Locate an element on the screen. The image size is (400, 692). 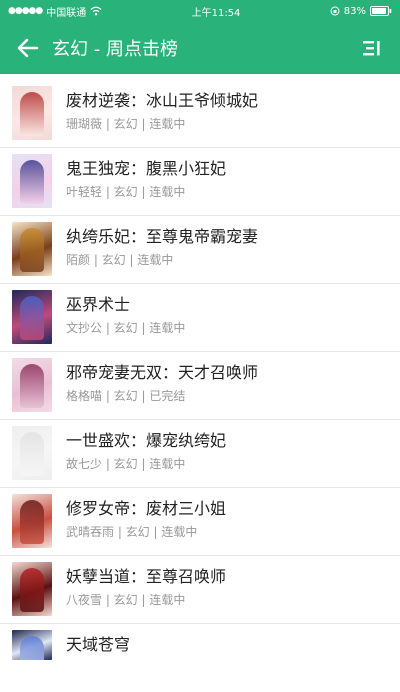
book-meta: 陌颜 | 玄幻 | 连载中 is located at coordinates (120, 260).